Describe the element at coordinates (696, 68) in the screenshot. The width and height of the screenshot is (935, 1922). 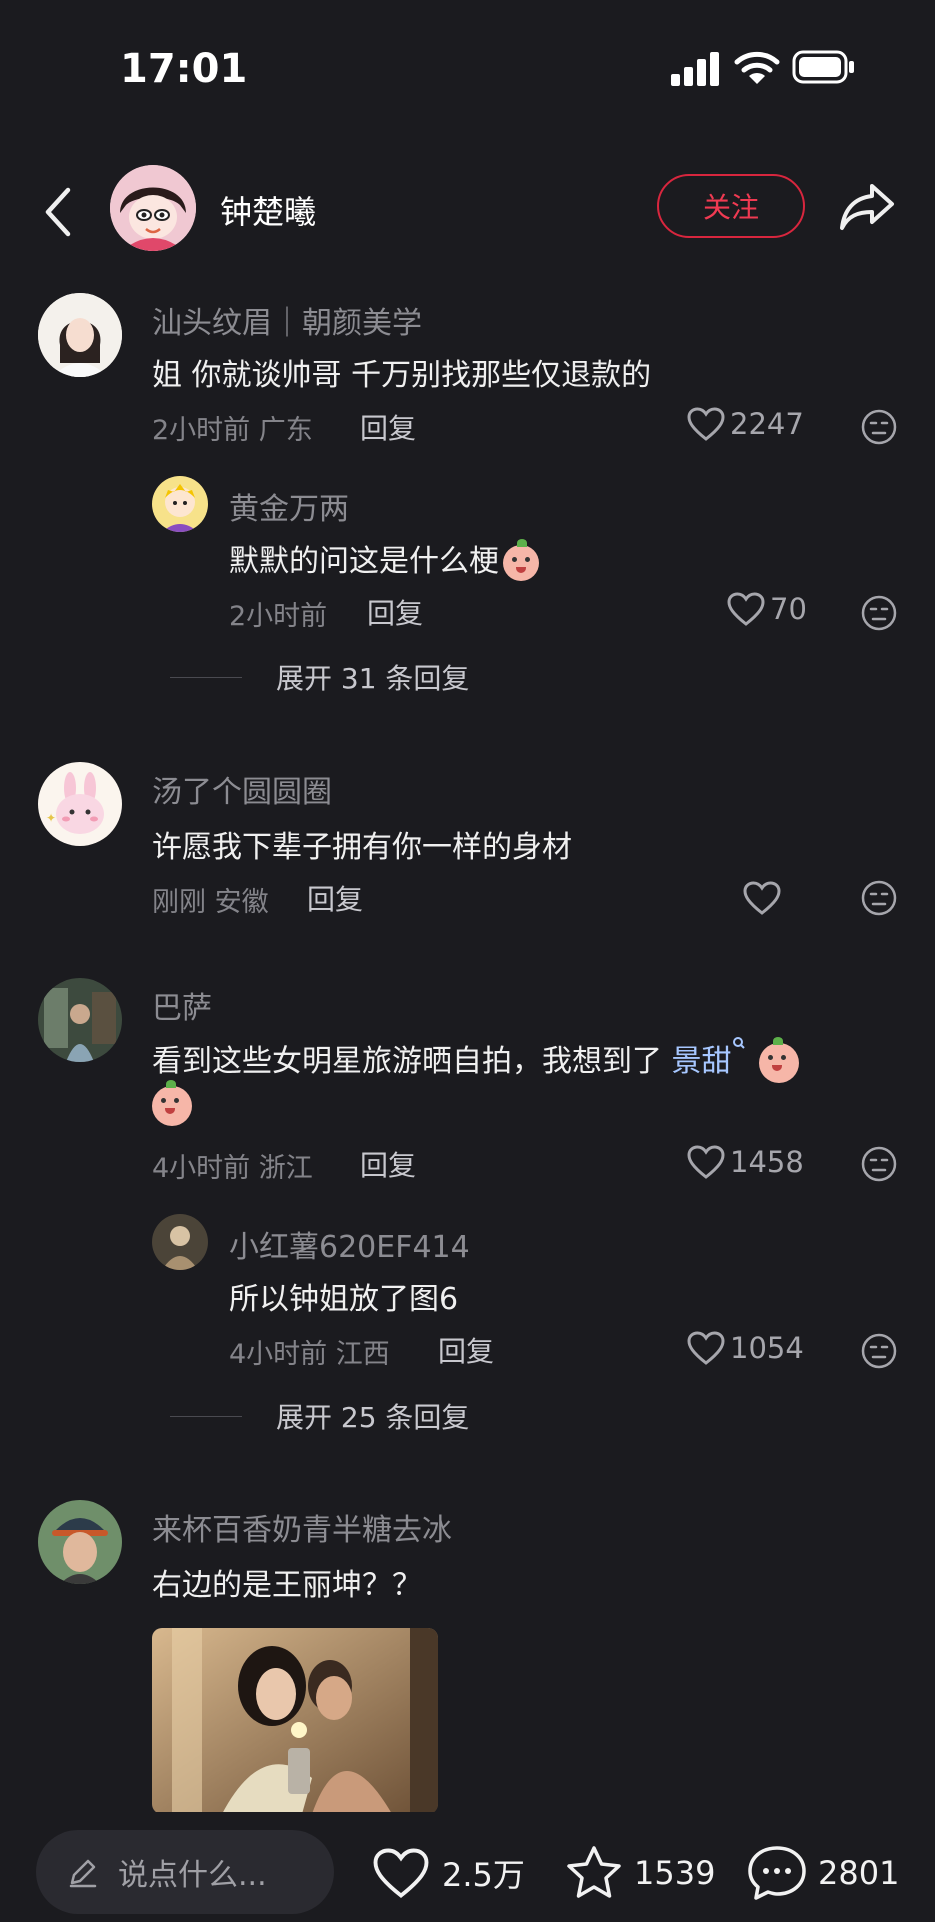
I see `signal-icon` at that location.